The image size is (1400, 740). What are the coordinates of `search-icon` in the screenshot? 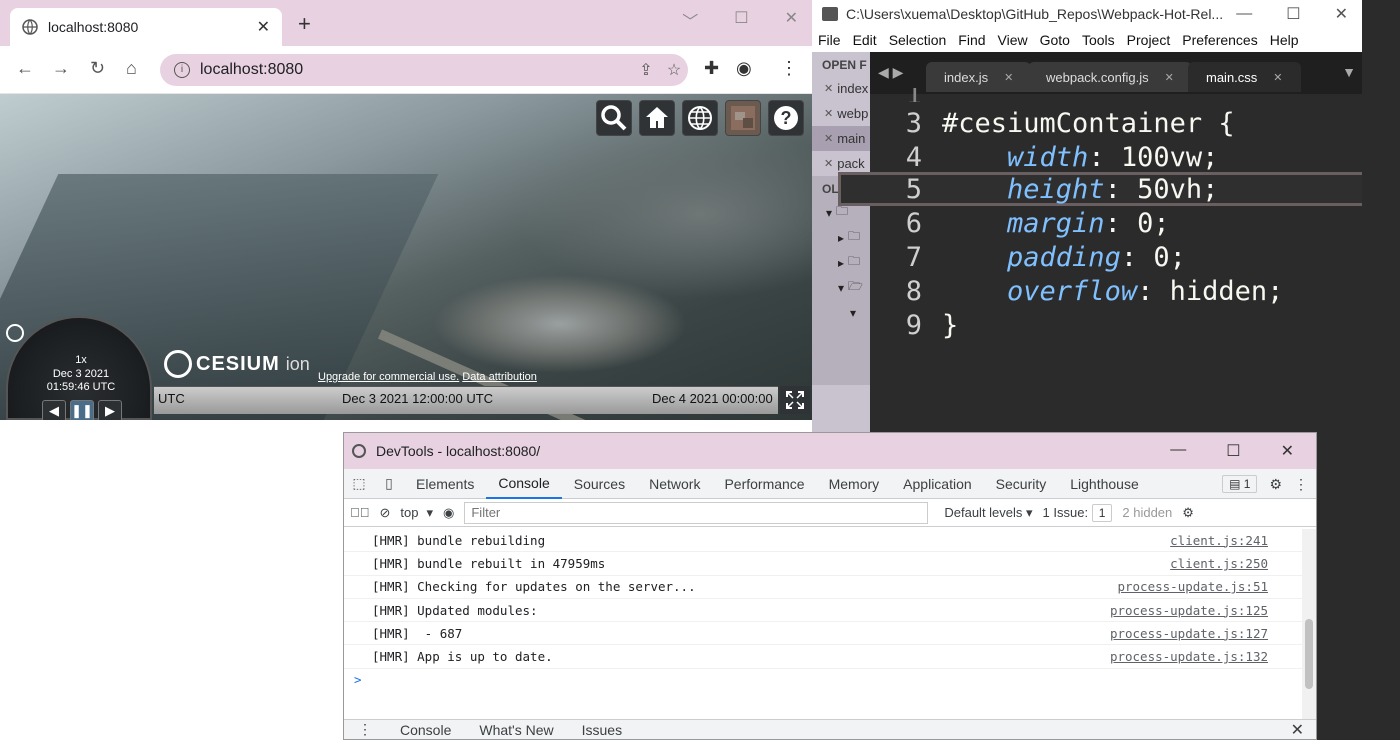 It's located at (614, 118).